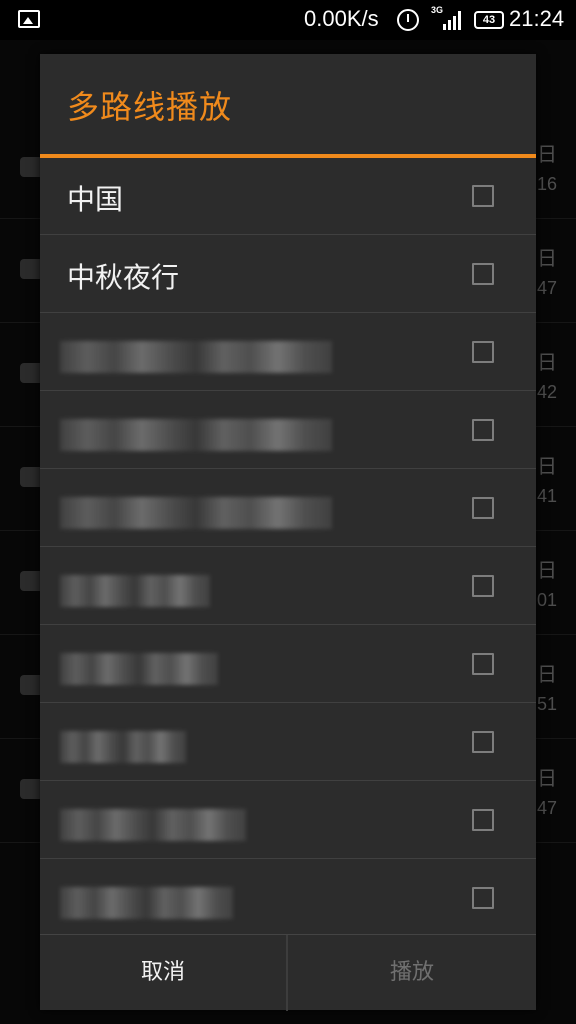 The width and height of the screenshot is (576, 1024). Describe the element at coordinates (537, 18) in the screenshot. I see `clock: 21:24` at that location.